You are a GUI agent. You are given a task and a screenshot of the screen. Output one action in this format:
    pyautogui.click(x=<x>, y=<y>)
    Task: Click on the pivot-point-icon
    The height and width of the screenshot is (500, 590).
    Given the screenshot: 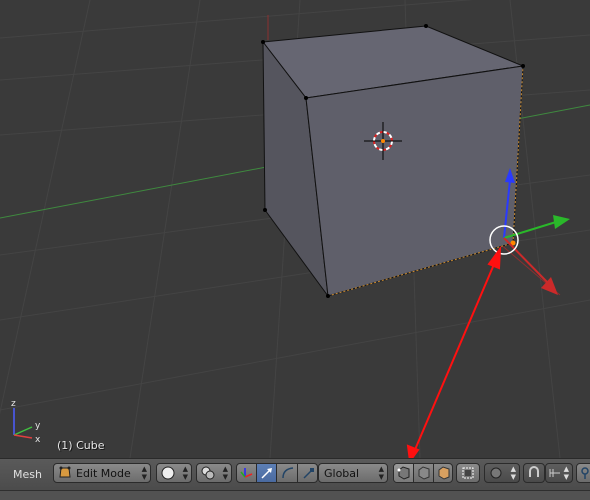 What is the action you would take?
    pyautogui.click(x=208, y=473)
    